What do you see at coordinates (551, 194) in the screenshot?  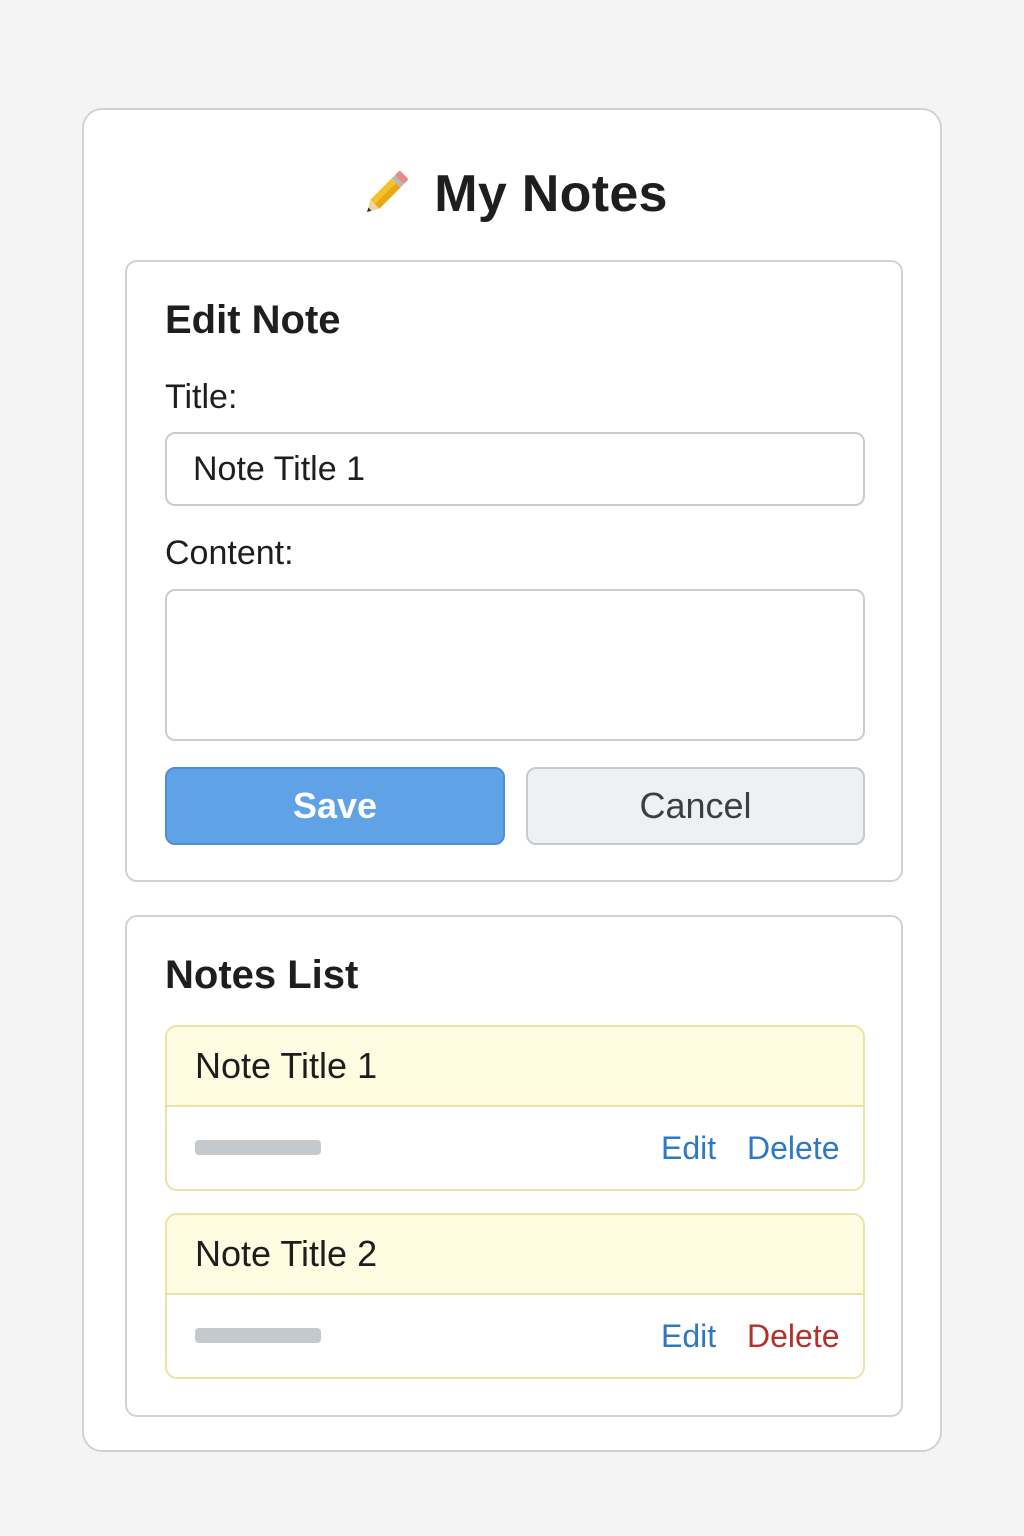 I see `app-title: My Notes` at bounding box center [551, 194].